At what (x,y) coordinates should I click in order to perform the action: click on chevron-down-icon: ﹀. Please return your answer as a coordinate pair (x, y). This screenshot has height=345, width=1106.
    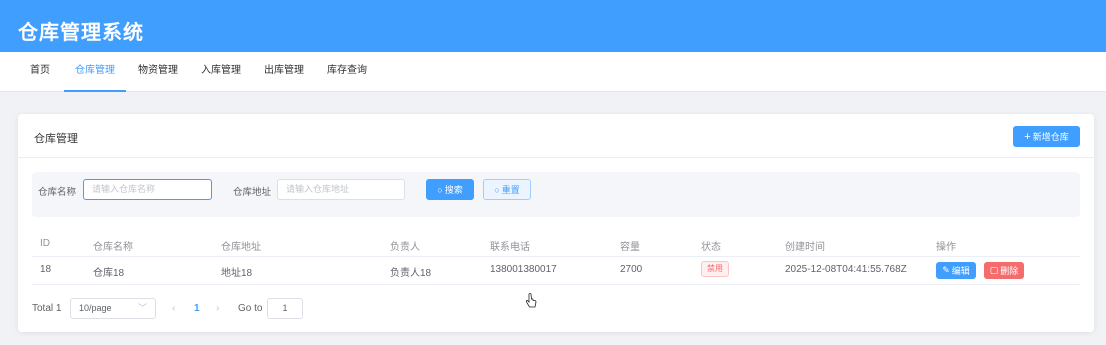
    Looking at the image, I should click on (142, 308).